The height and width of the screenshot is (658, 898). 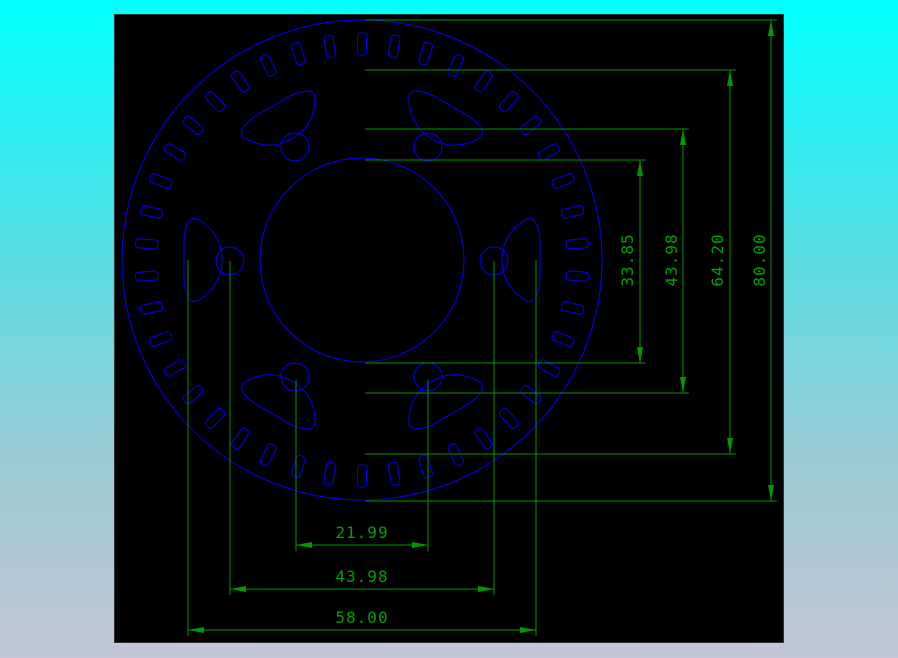 What do you see at coordinates (759, 259) in the screenshot?
I see `dim-label-v-80.00: 80.00` at bounding box center [759, 259].